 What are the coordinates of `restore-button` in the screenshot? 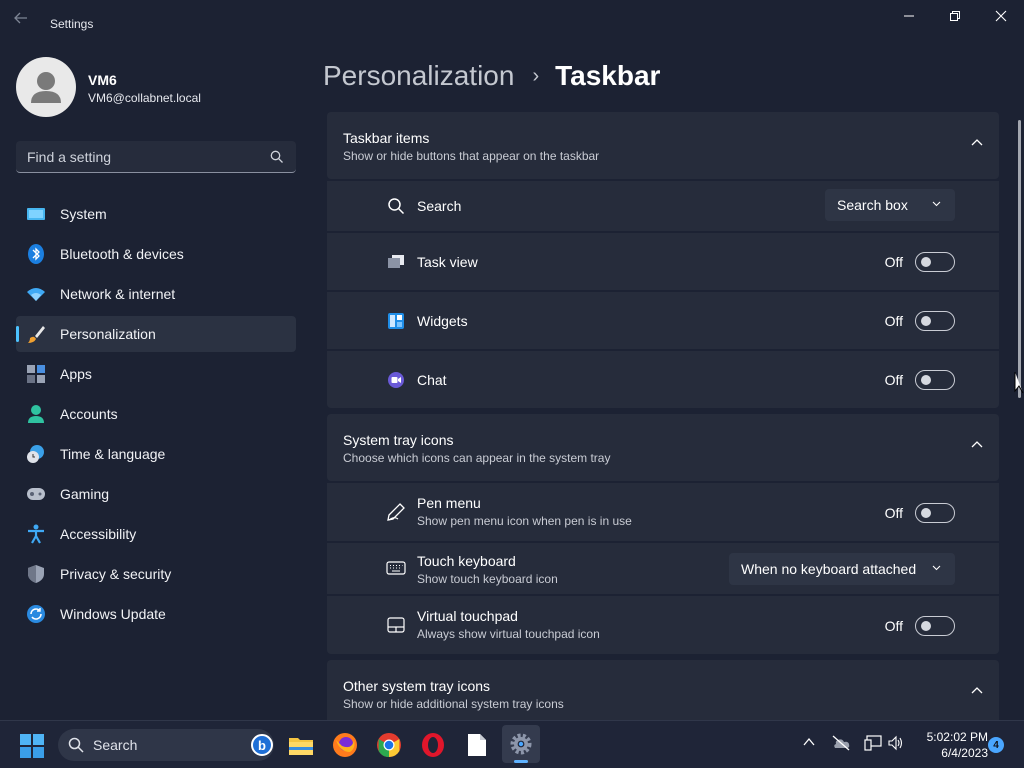 It's located at (955, 16).